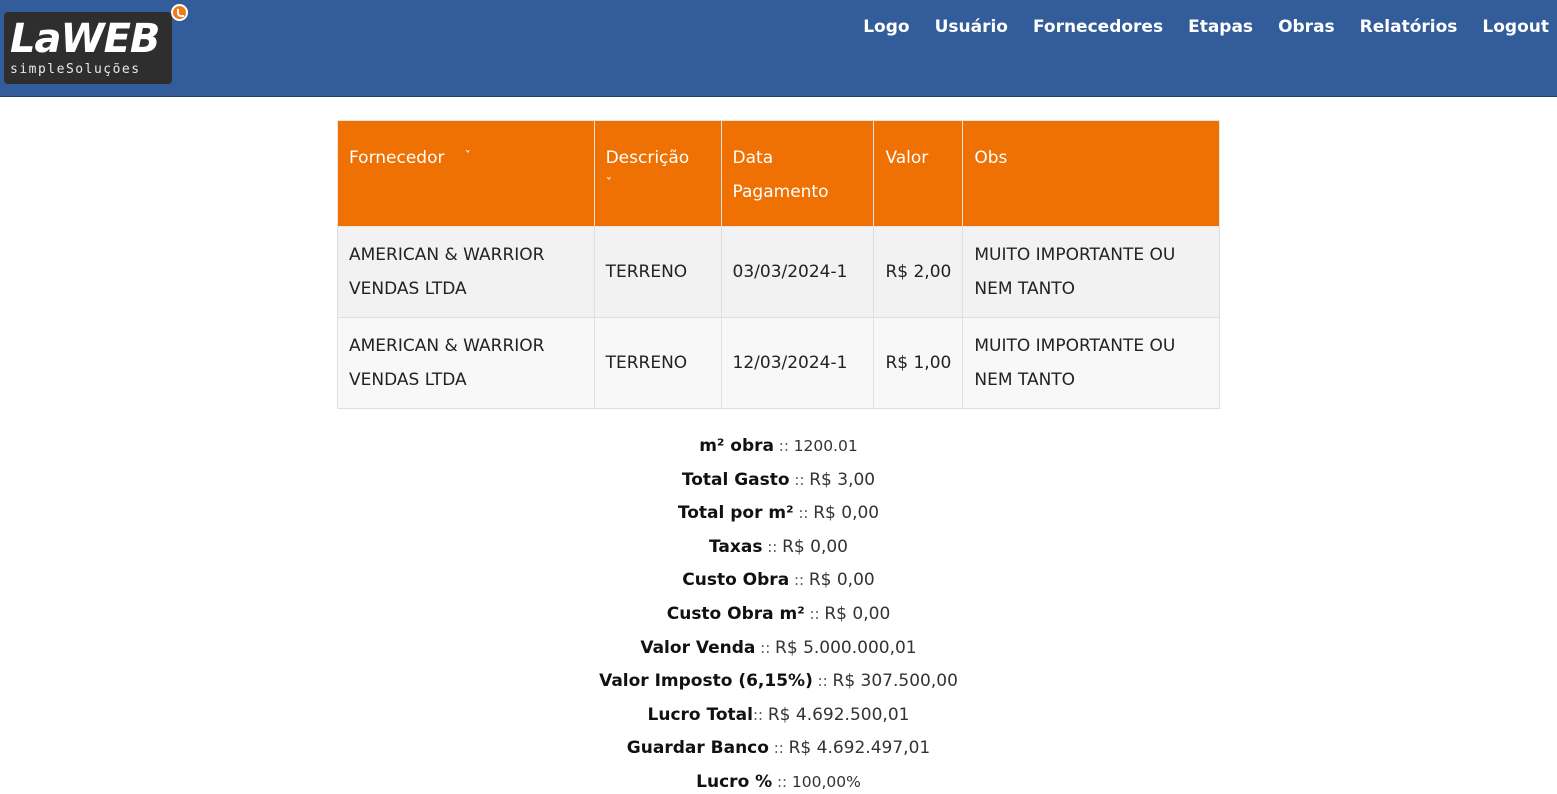 The height and width of the screenshot is (794, 1557). What do you see at coordinates (918, 173) in the screenshot?
I see `col-header-valor: Valor` at bounding box center [918, 173].